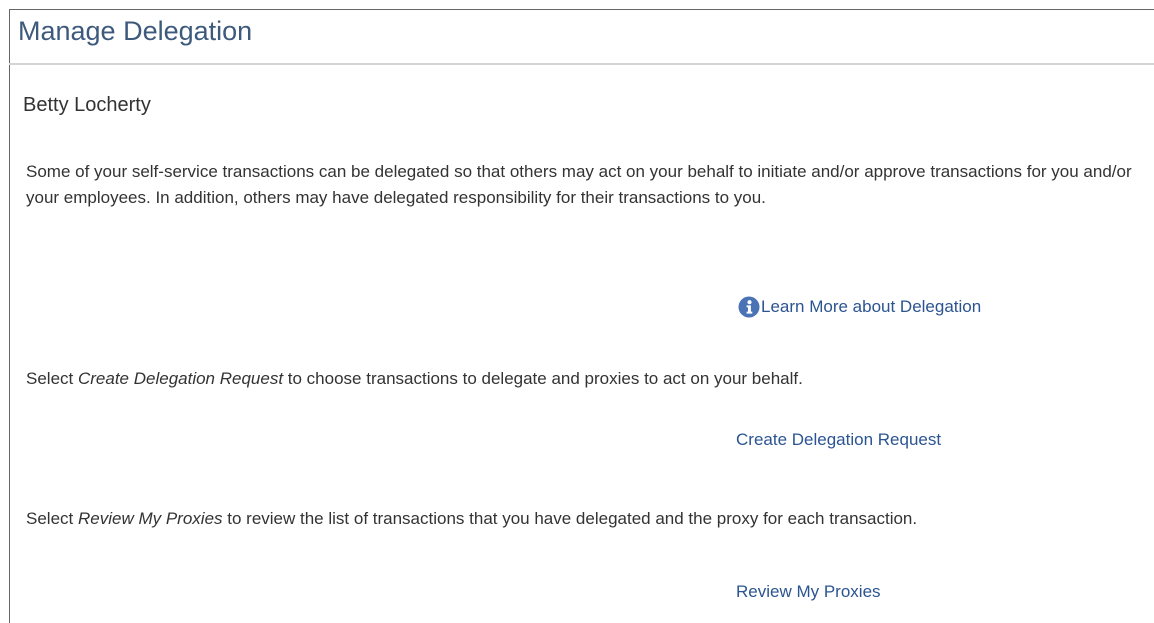 Image resolution: width=1154 pixels, height=623 pixels. I want to click on learn-more-label: Learn More about Delegation, so click(871, 306).